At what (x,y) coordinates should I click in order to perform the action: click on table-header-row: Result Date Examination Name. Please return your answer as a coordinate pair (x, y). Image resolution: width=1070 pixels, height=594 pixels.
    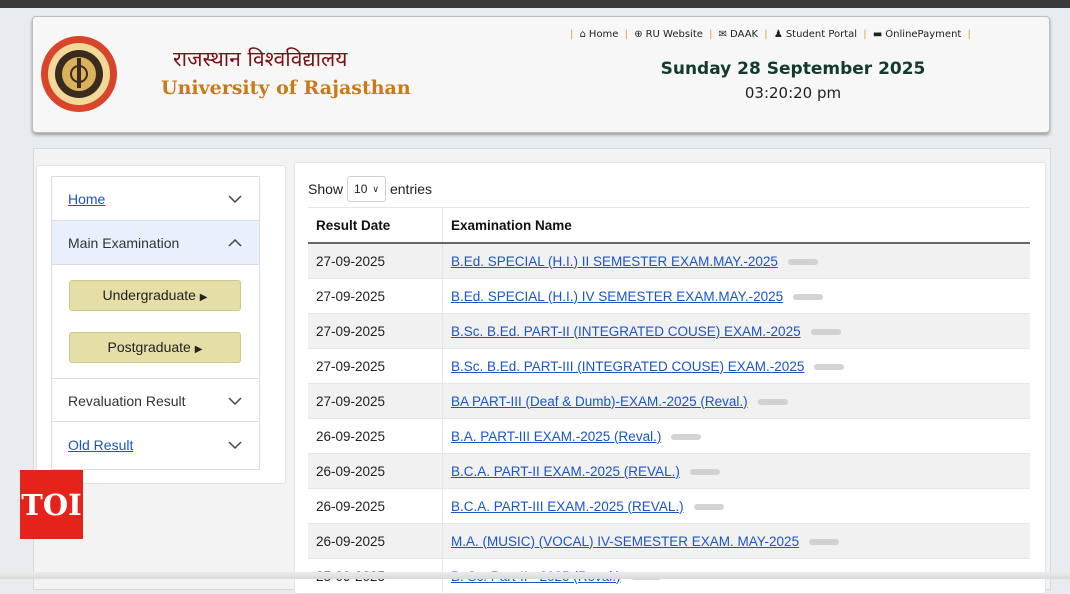
    Looking at the image, I should click on (669, 225).